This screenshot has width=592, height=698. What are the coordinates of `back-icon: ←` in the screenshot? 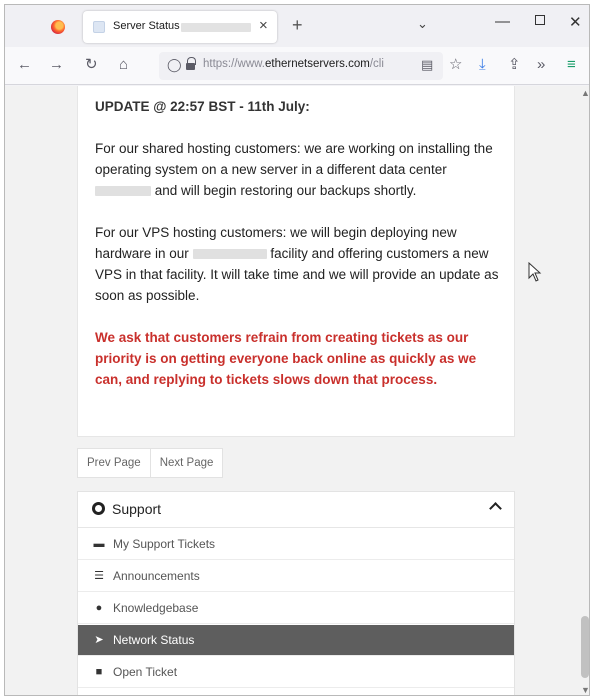 It's located at (24, 65).